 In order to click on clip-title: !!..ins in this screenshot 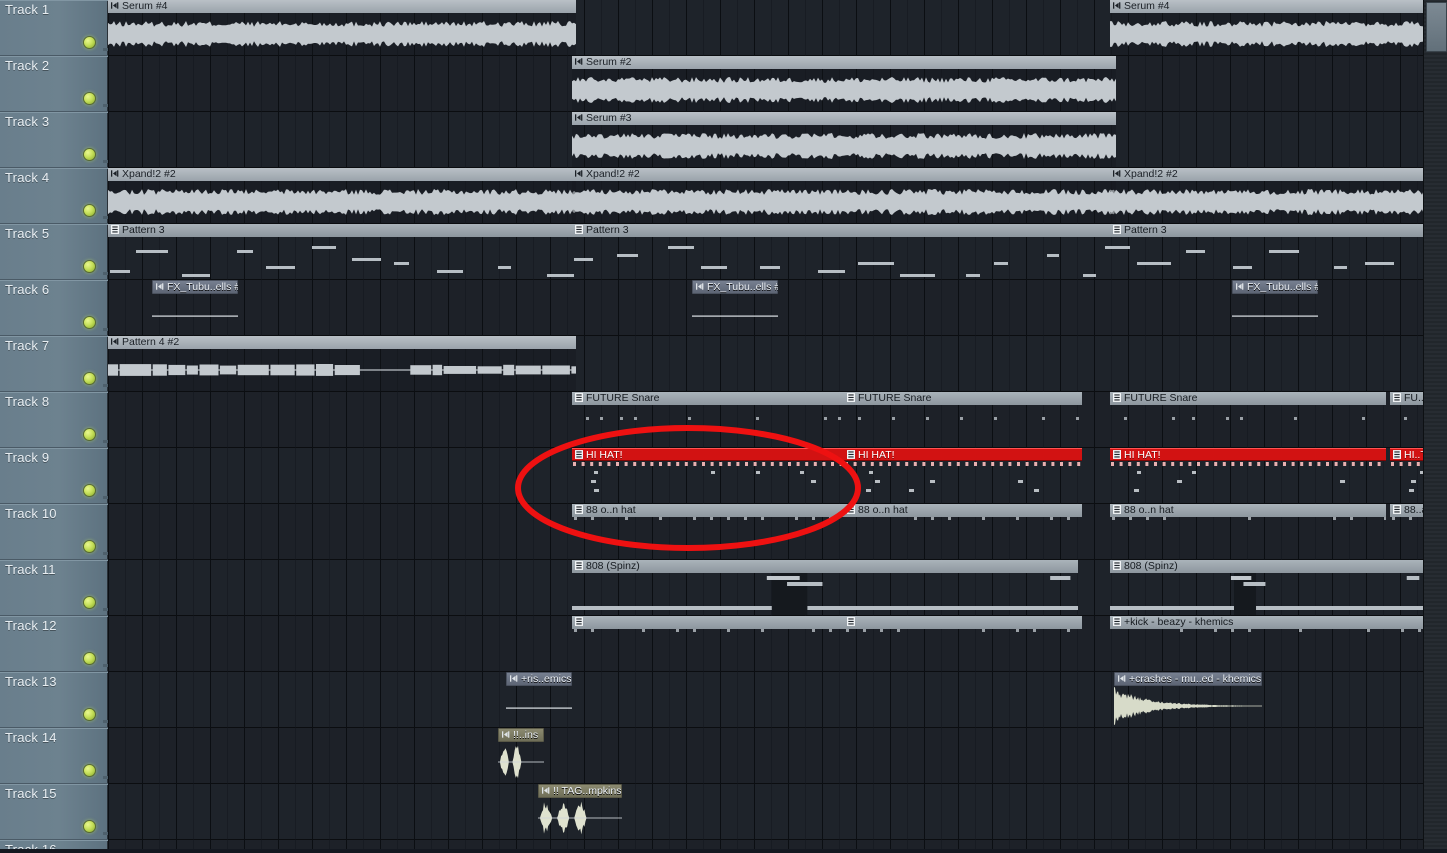, I will do `click(521, 735)`.